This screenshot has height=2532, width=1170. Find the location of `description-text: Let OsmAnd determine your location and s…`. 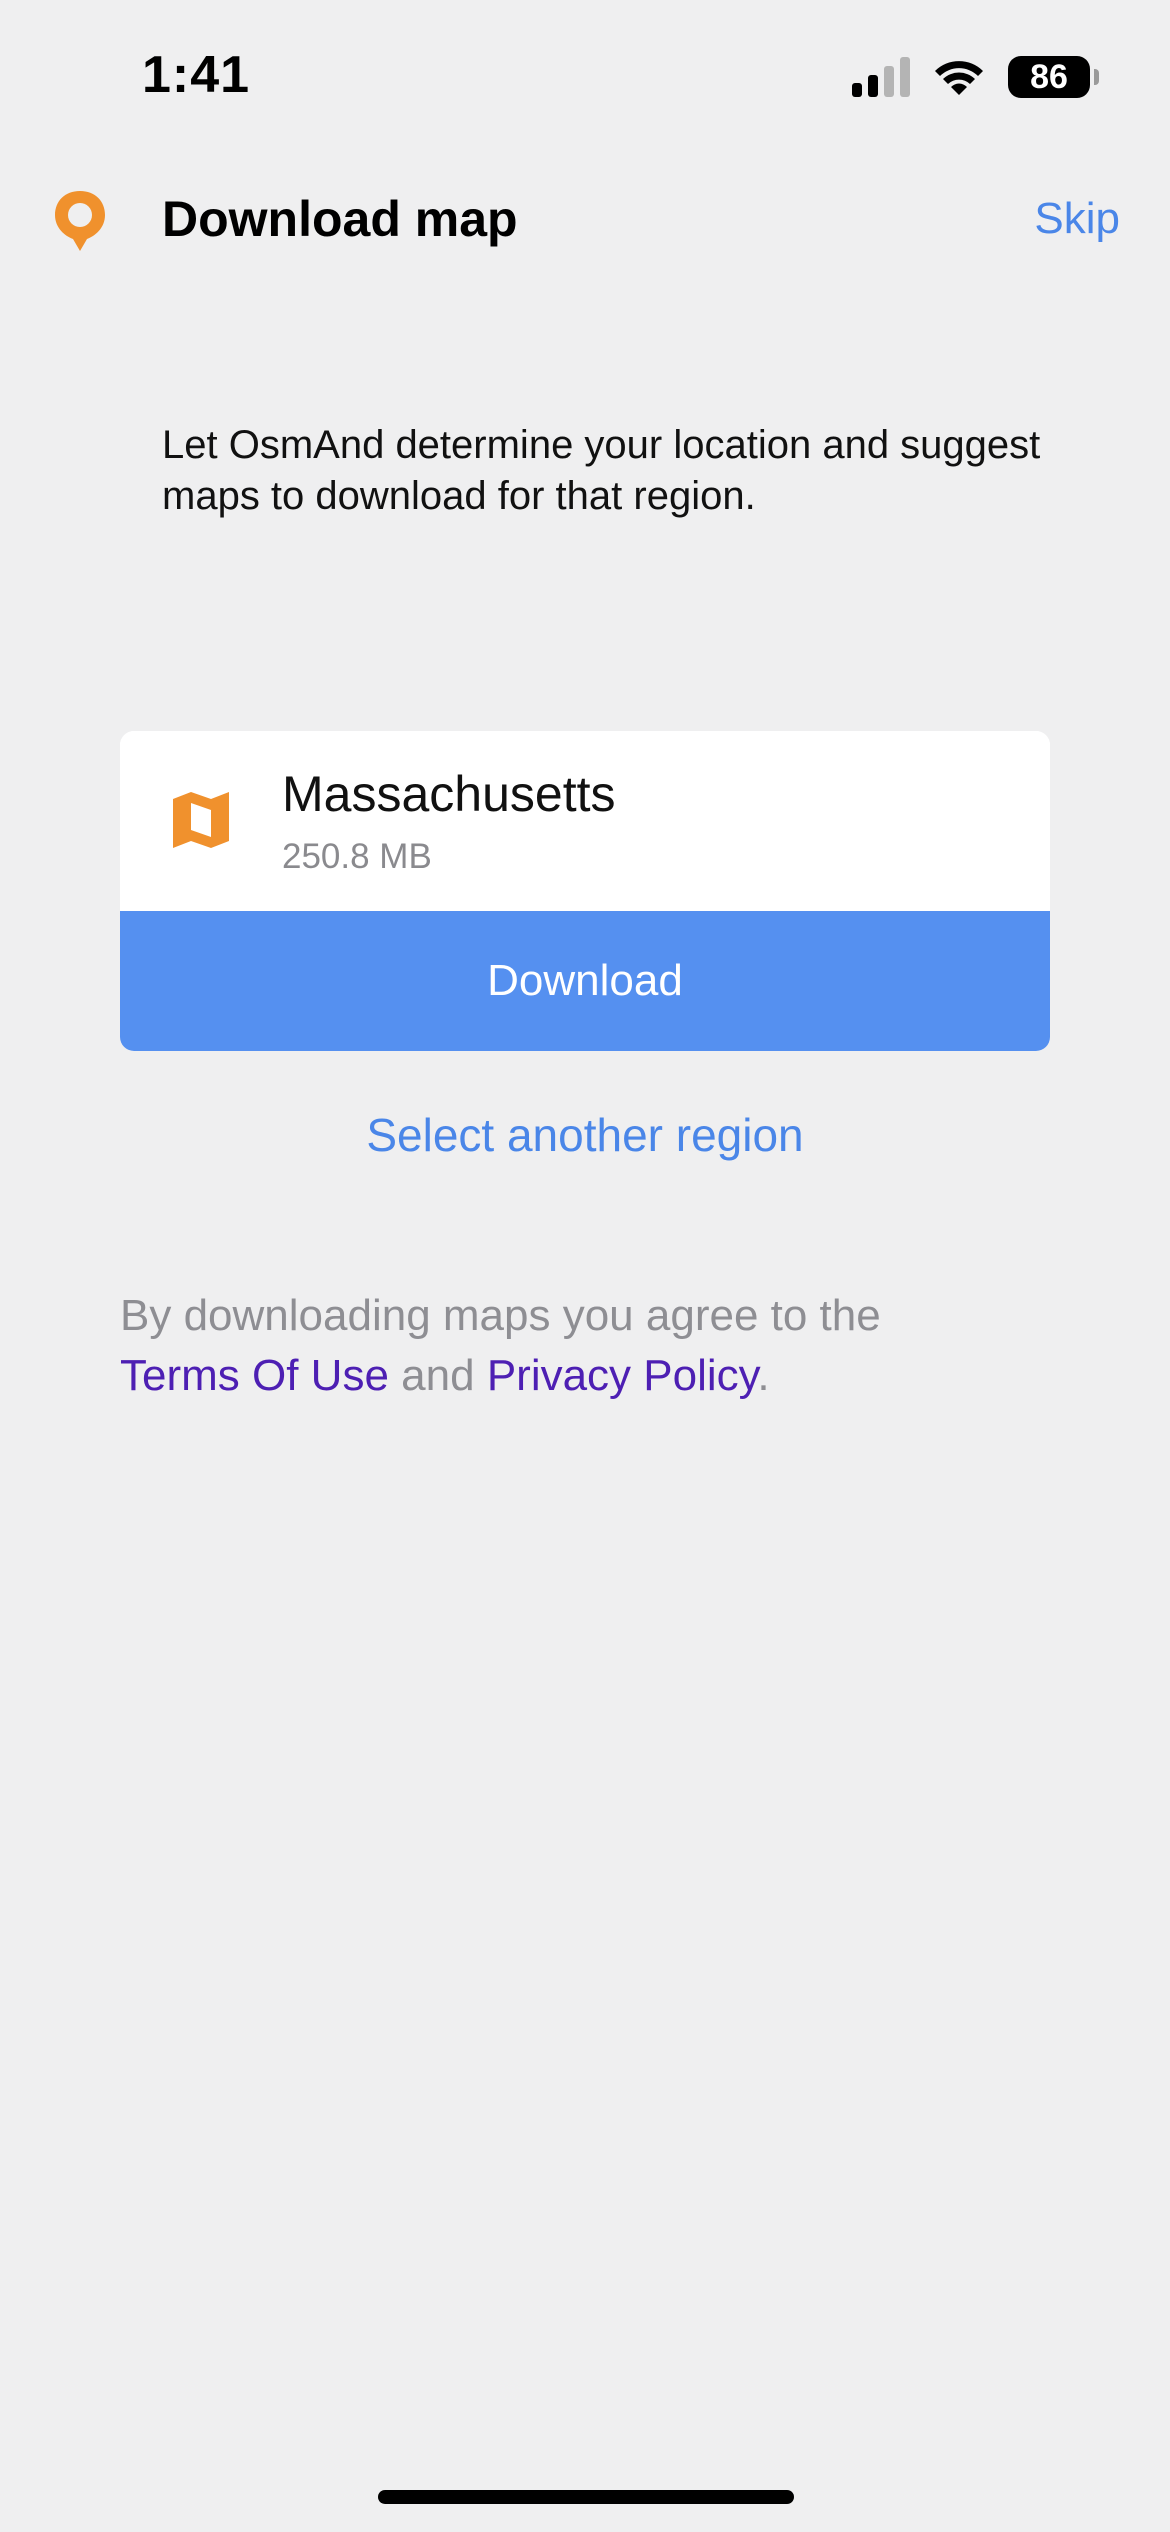

description-text: Let OsmAnd determine your location and s… is located at coordinates (601, 470).